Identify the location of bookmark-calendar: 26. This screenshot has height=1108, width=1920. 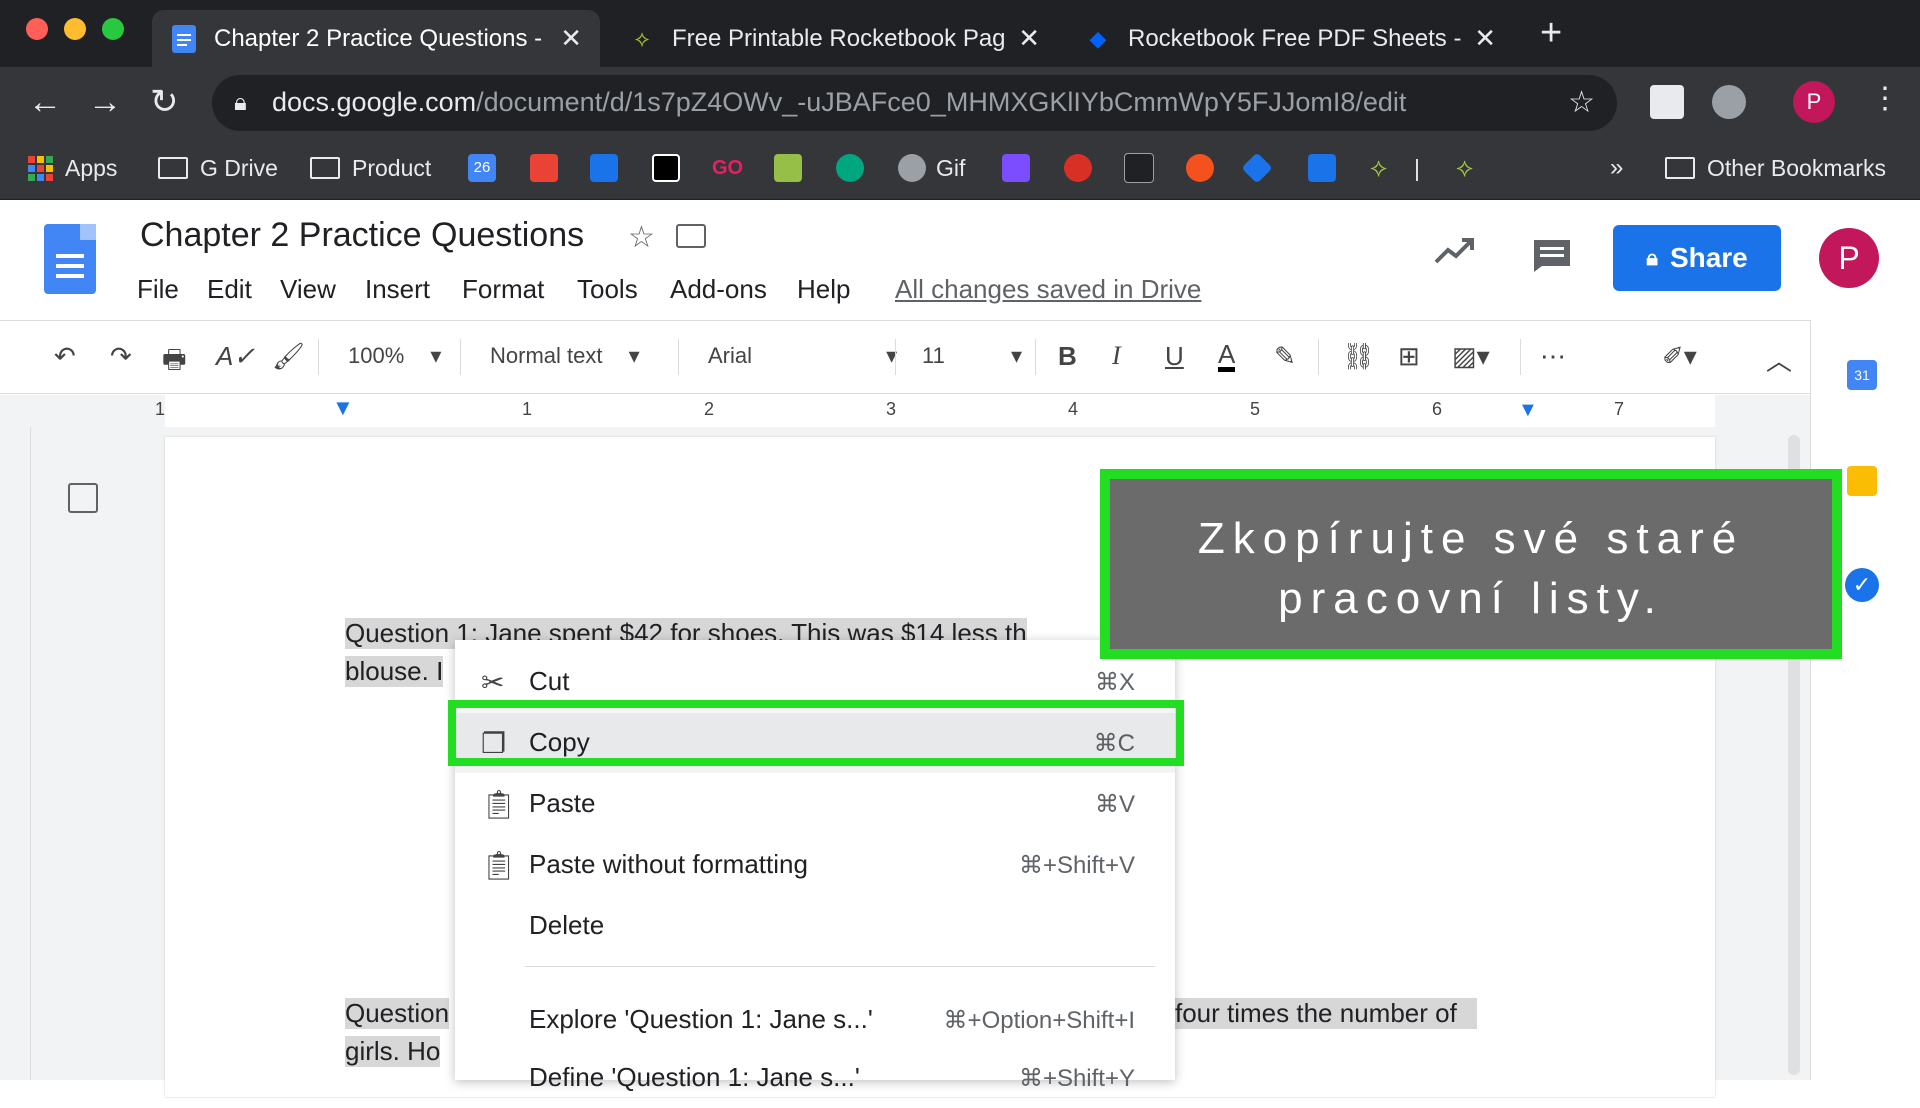
(487, 168).